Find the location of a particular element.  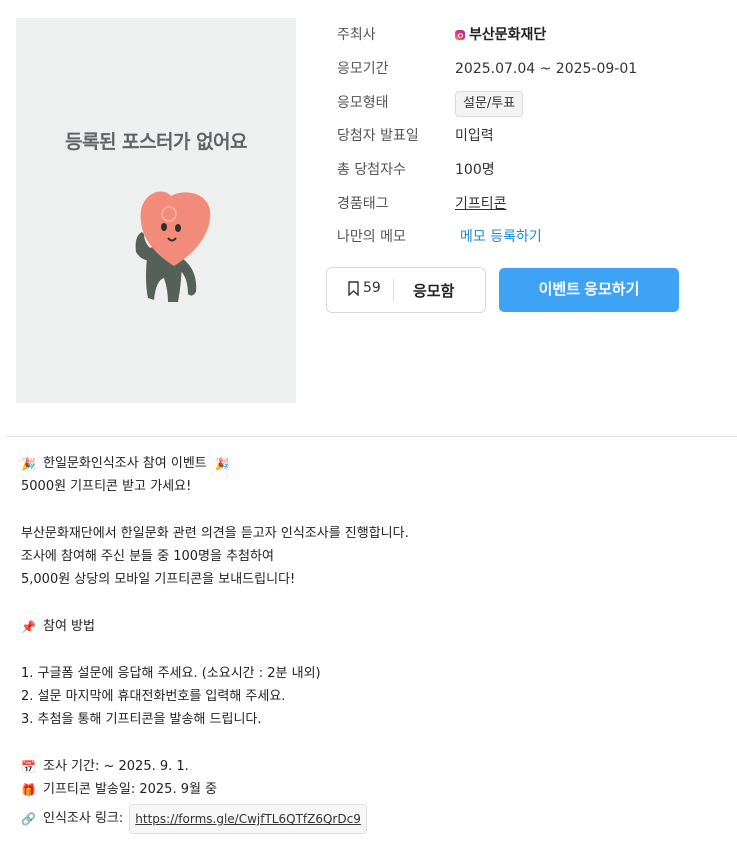

section-divider is located at coordinates (371, 436).